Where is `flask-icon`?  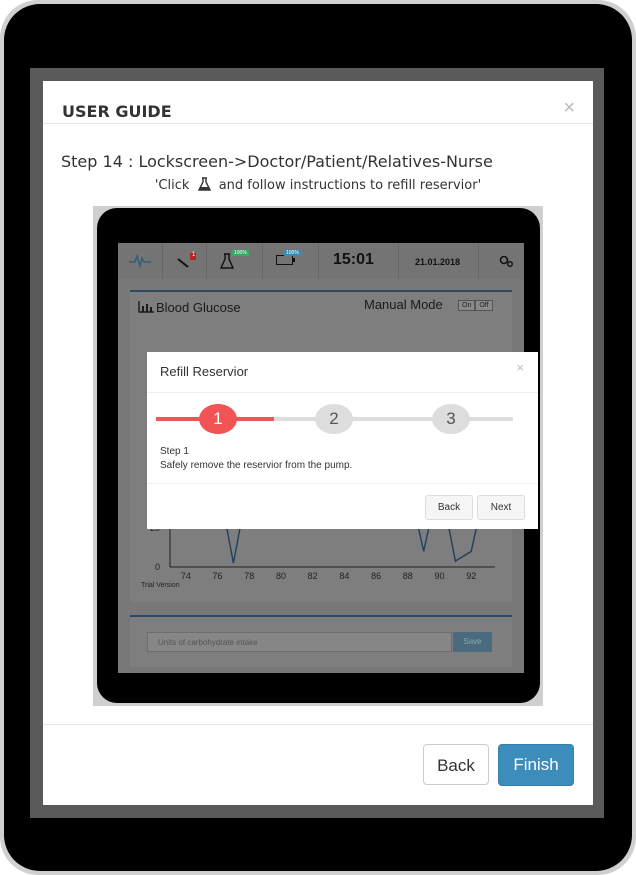
flask-icon is located at coordinates (204, 186).